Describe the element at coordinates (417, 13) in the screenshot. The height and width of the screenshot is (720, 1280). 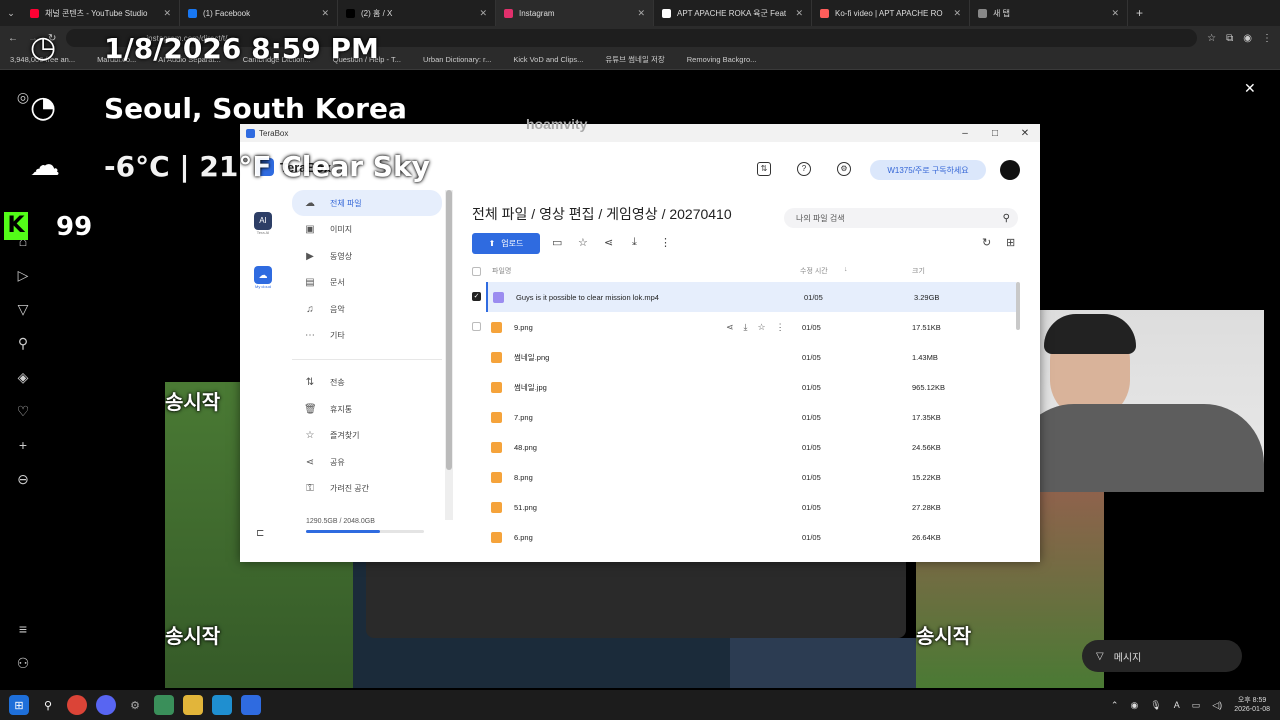
I see `browser-tab: (2) 홈 / X ✕` at that location.